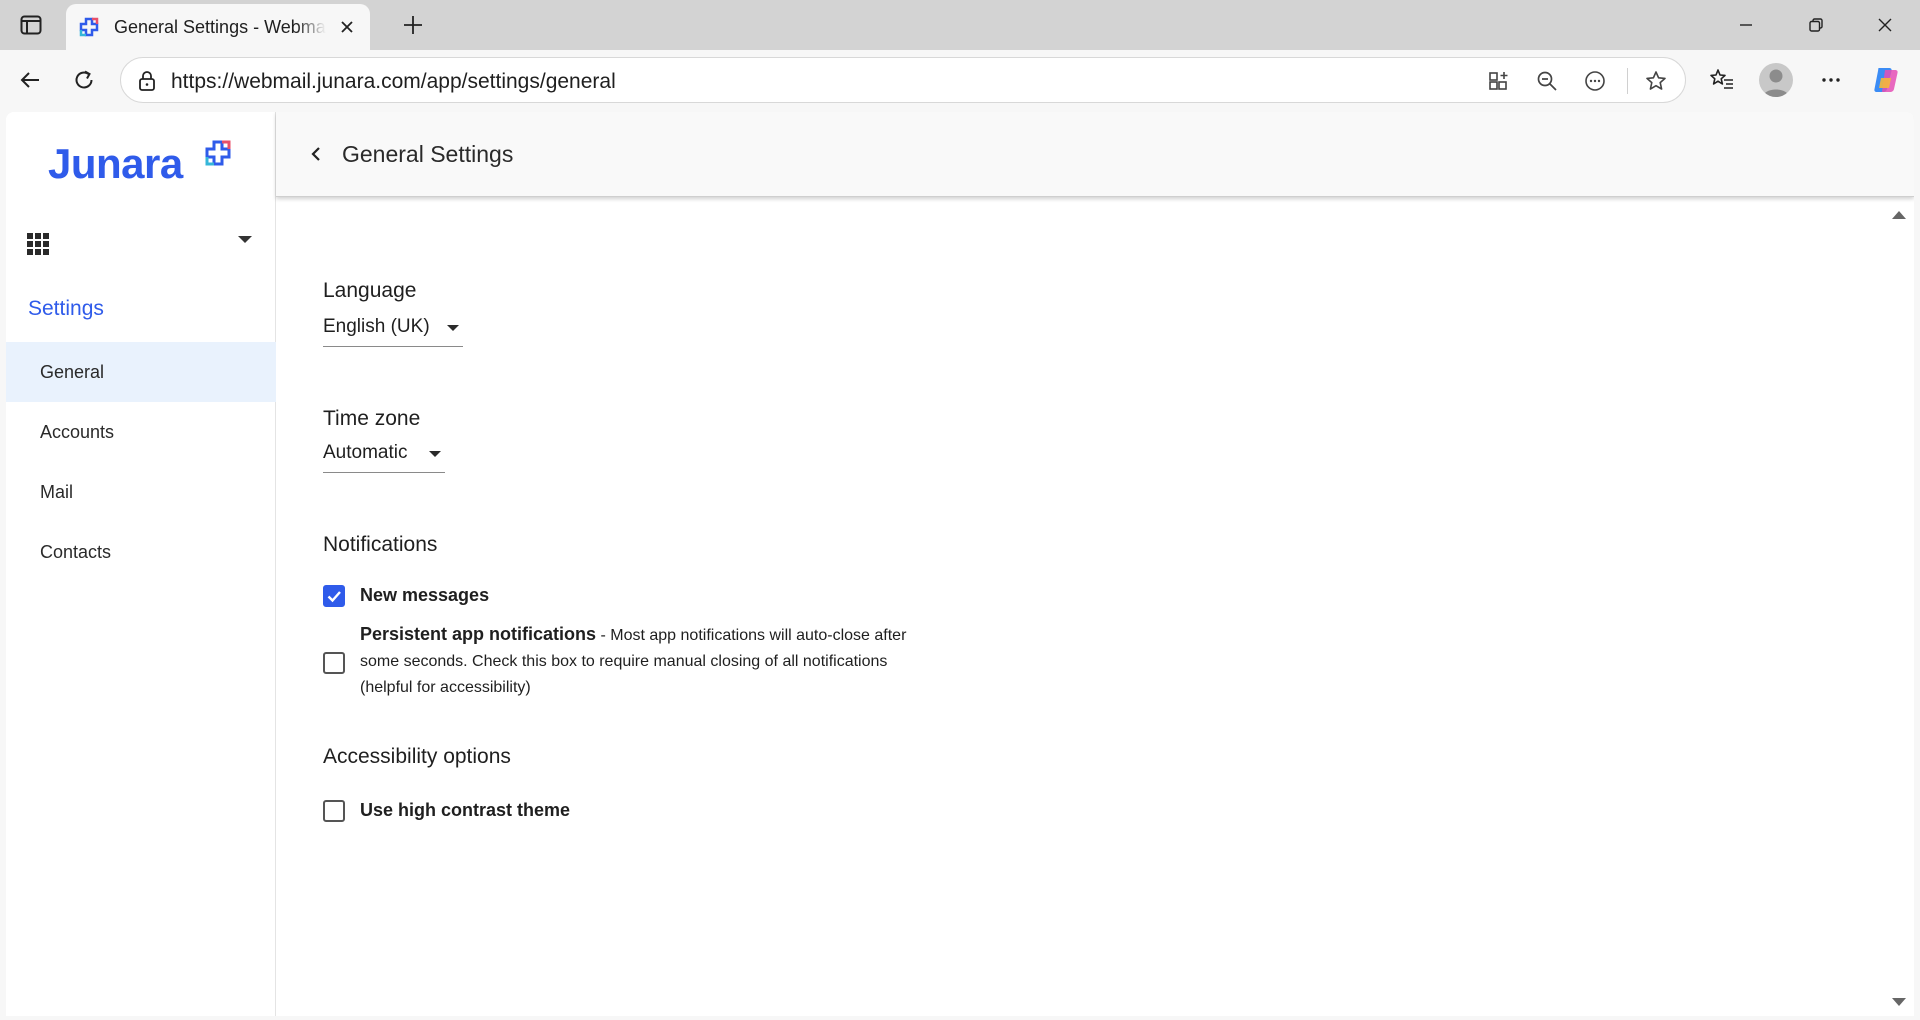 The image size is (1920, 1020). Describe the element at coordinates (37, 243) in the screenshot. I see `apps-grid-icon` at that location.